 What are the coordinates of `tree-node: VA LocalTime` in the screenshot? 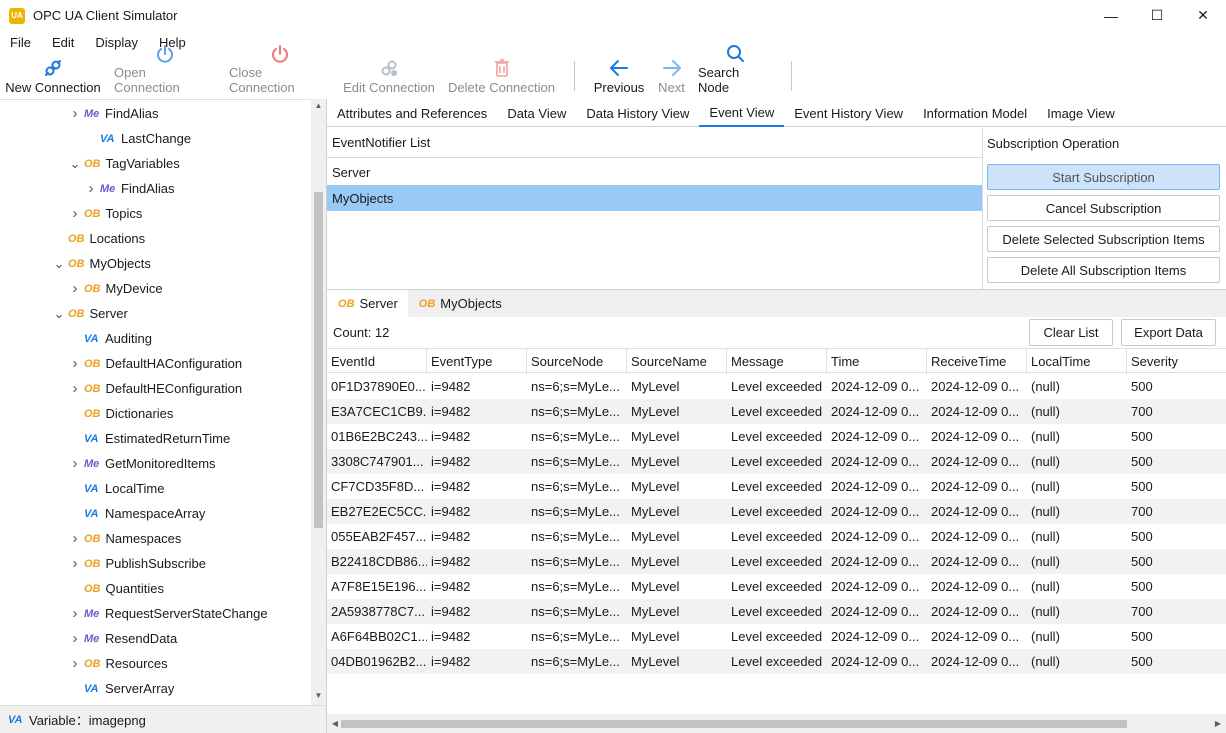 It's located at (116, 488).